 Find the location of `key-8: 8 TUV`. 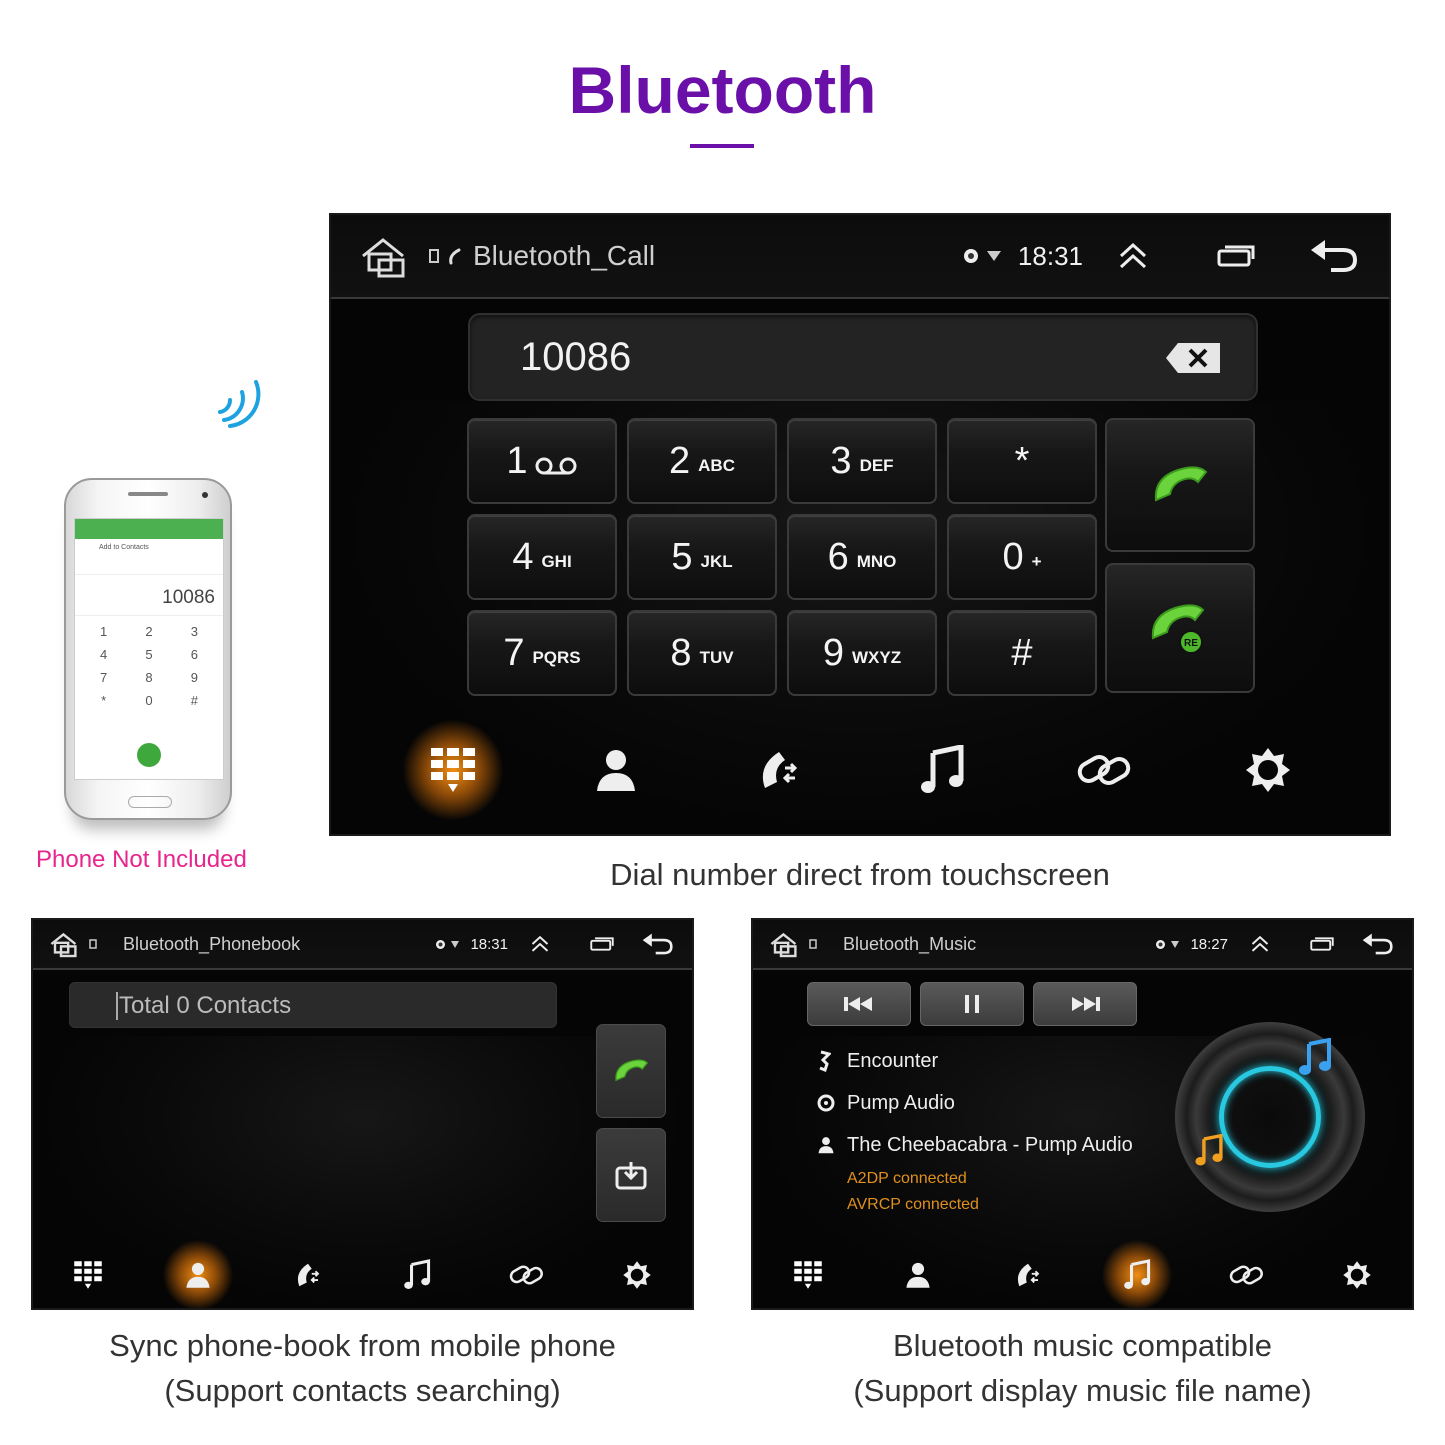

key-8: 8 TUV is located at coordinates (702, 653).